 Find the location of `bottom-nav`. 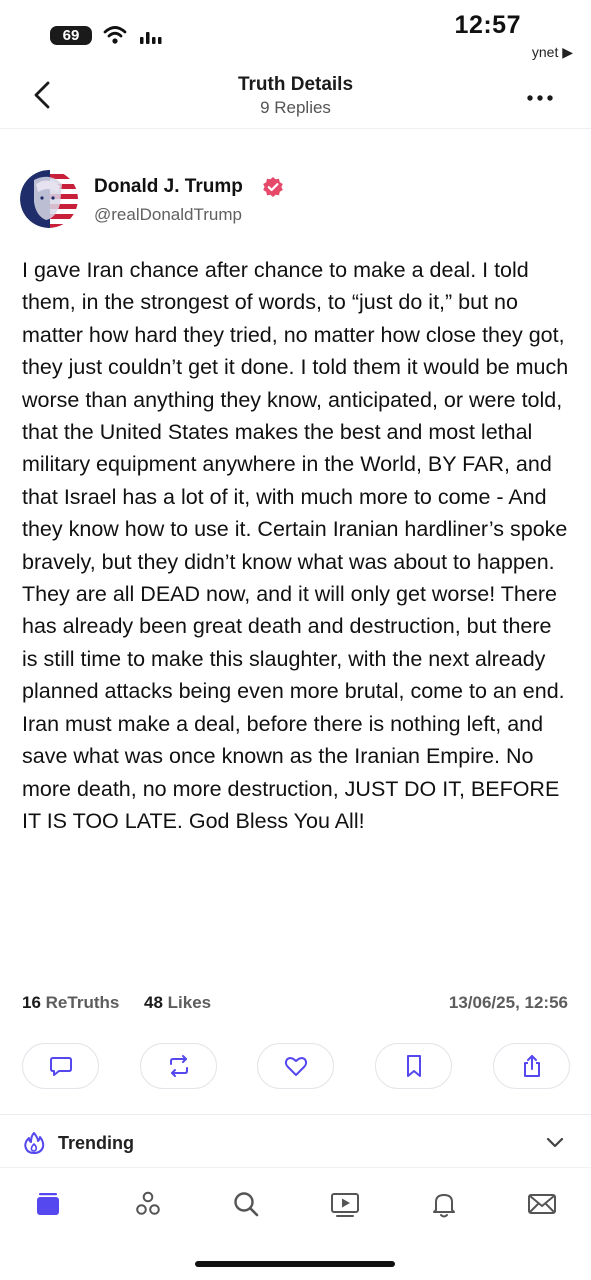

bottom-nav is located at coordinates (295, 1207).